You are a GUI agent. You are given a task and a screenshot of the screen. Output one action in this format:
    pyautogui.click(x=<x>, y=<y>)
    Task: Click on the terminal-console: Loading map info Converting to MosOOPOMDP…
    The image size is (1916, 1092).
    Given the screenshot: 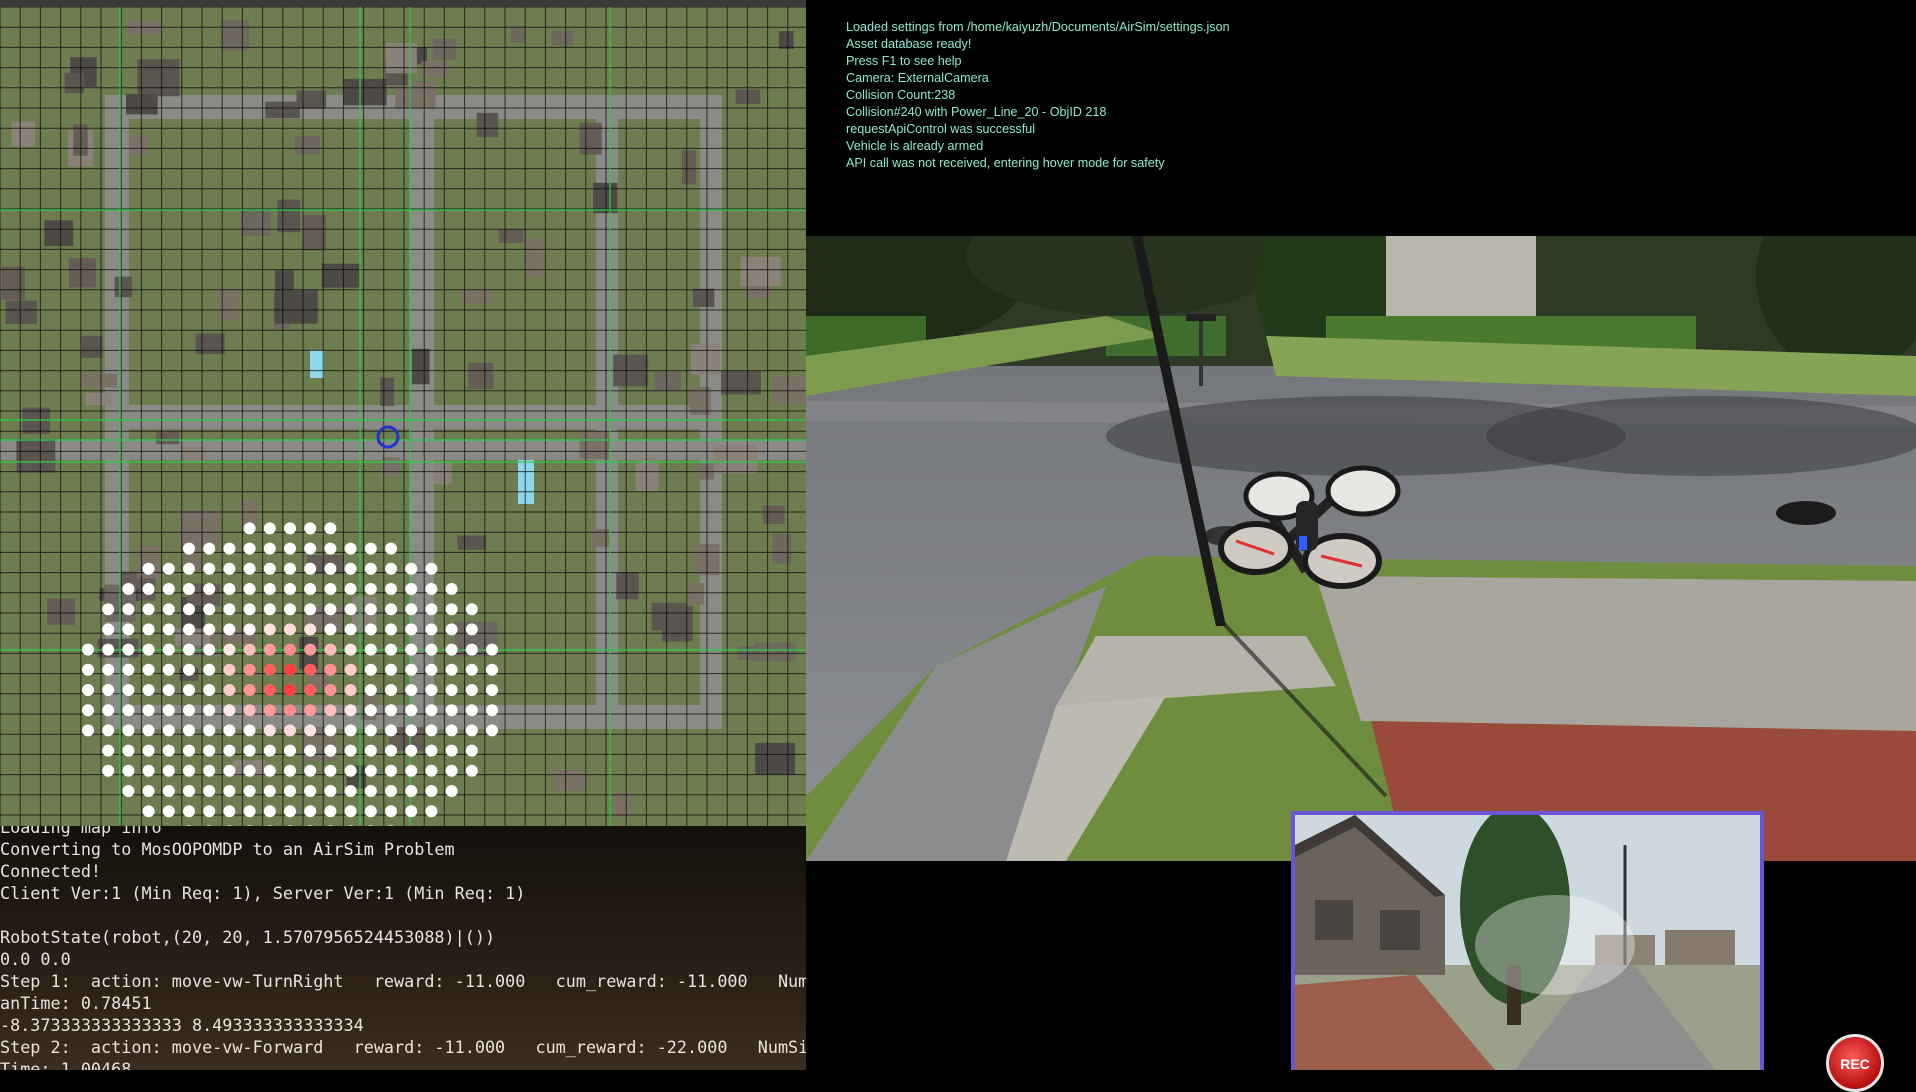 What is the action you would take?
    pyautogui.click(x=403, y=948)
    